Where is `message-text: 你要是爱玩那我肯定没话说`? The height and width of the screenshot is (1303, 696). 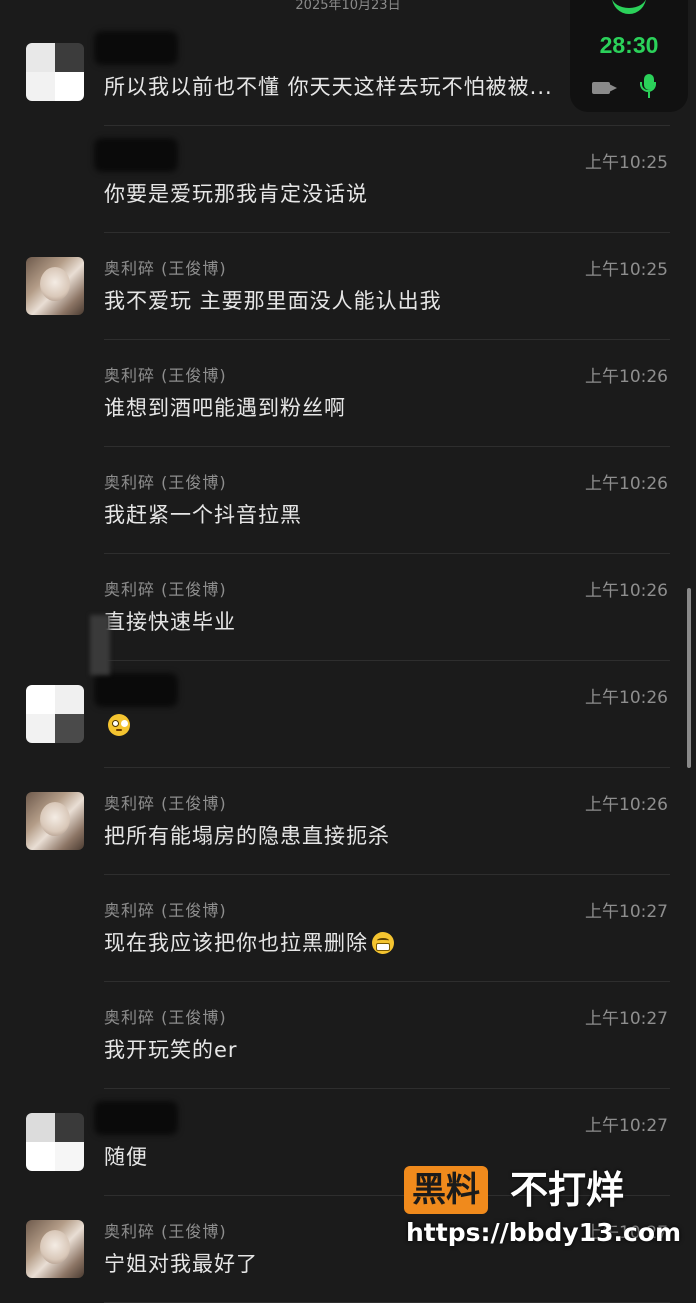
message-text: 你要是爱玩那我肯定没话说 is located at coordinates (236, 193).